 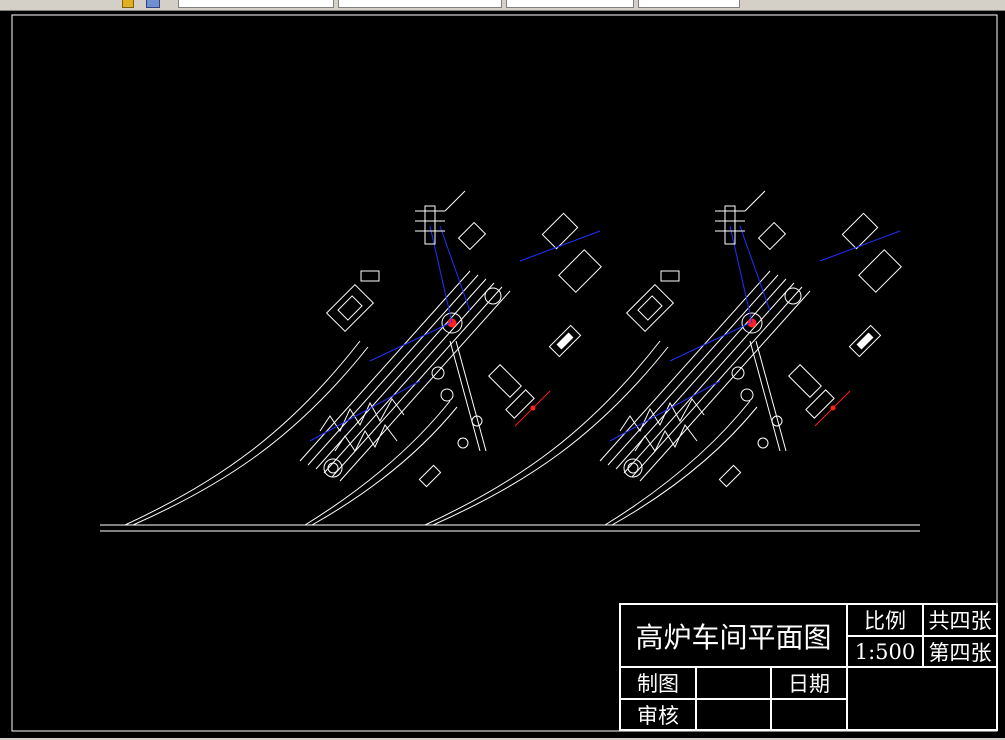 What do you see at coordinates (885, 620) in the screenshot?
I see `scale-label: 比例` at bounding box center [885, 620].